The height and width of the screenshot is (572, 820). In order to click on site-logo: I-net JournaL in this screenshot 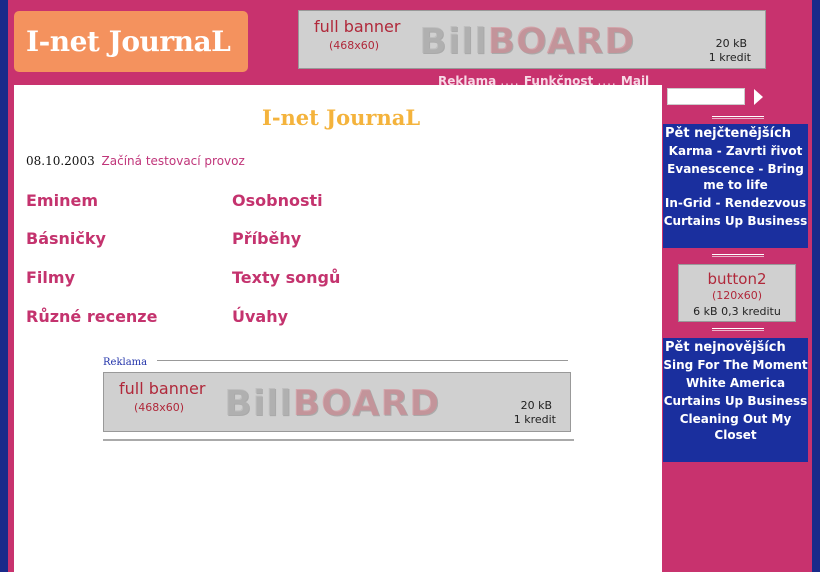, I will do `click(131, 41)`.